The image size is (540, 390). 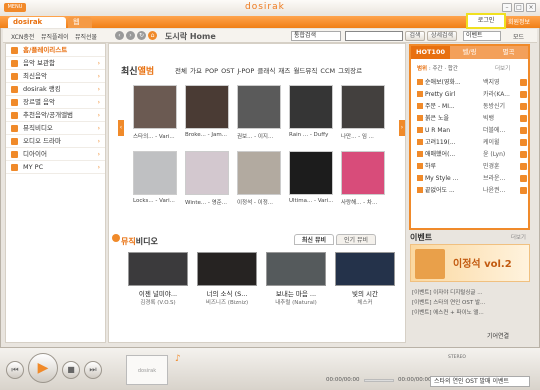 I want to click on chart-row: 하루 민경훈, so click(x=472, y=166).